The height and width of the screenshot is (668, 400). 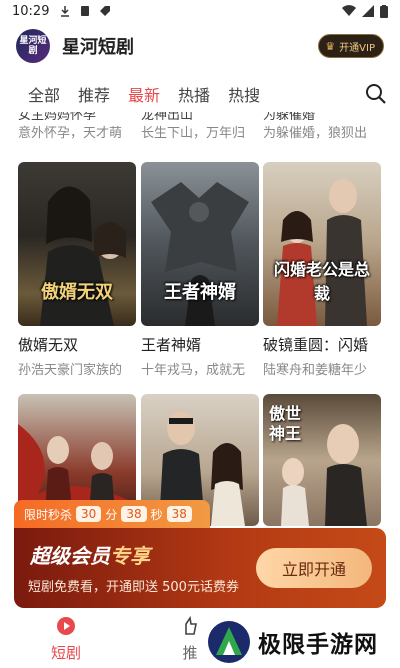 What do you see at coordinates (200, 46) in the screenshot?
I see `app-bar: 星河短剧 星河短剧 ♛ 开通VIP` at bounding box center [200, 46].